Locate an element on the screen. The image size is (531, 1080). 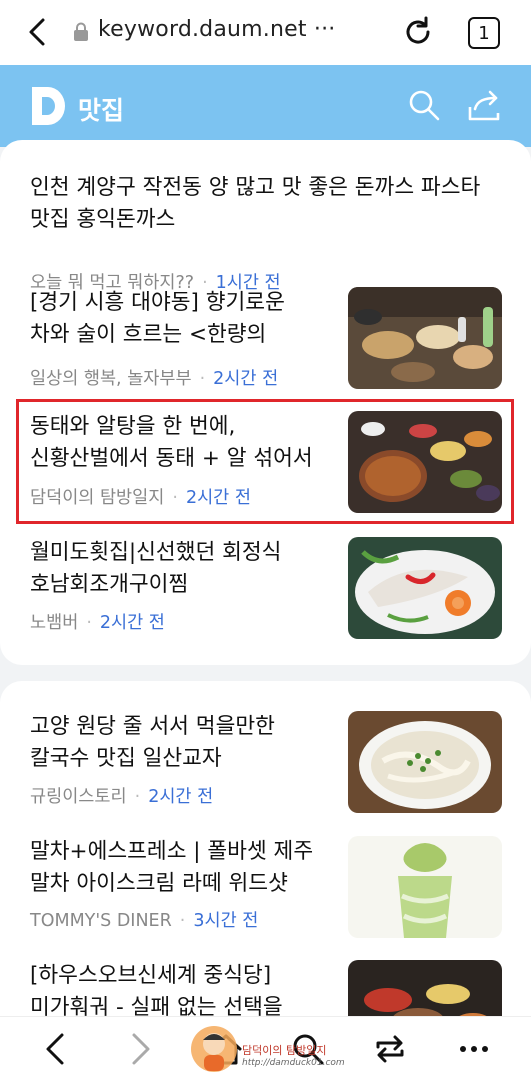
nav-back-icon is located at coordinates (56, 1049).